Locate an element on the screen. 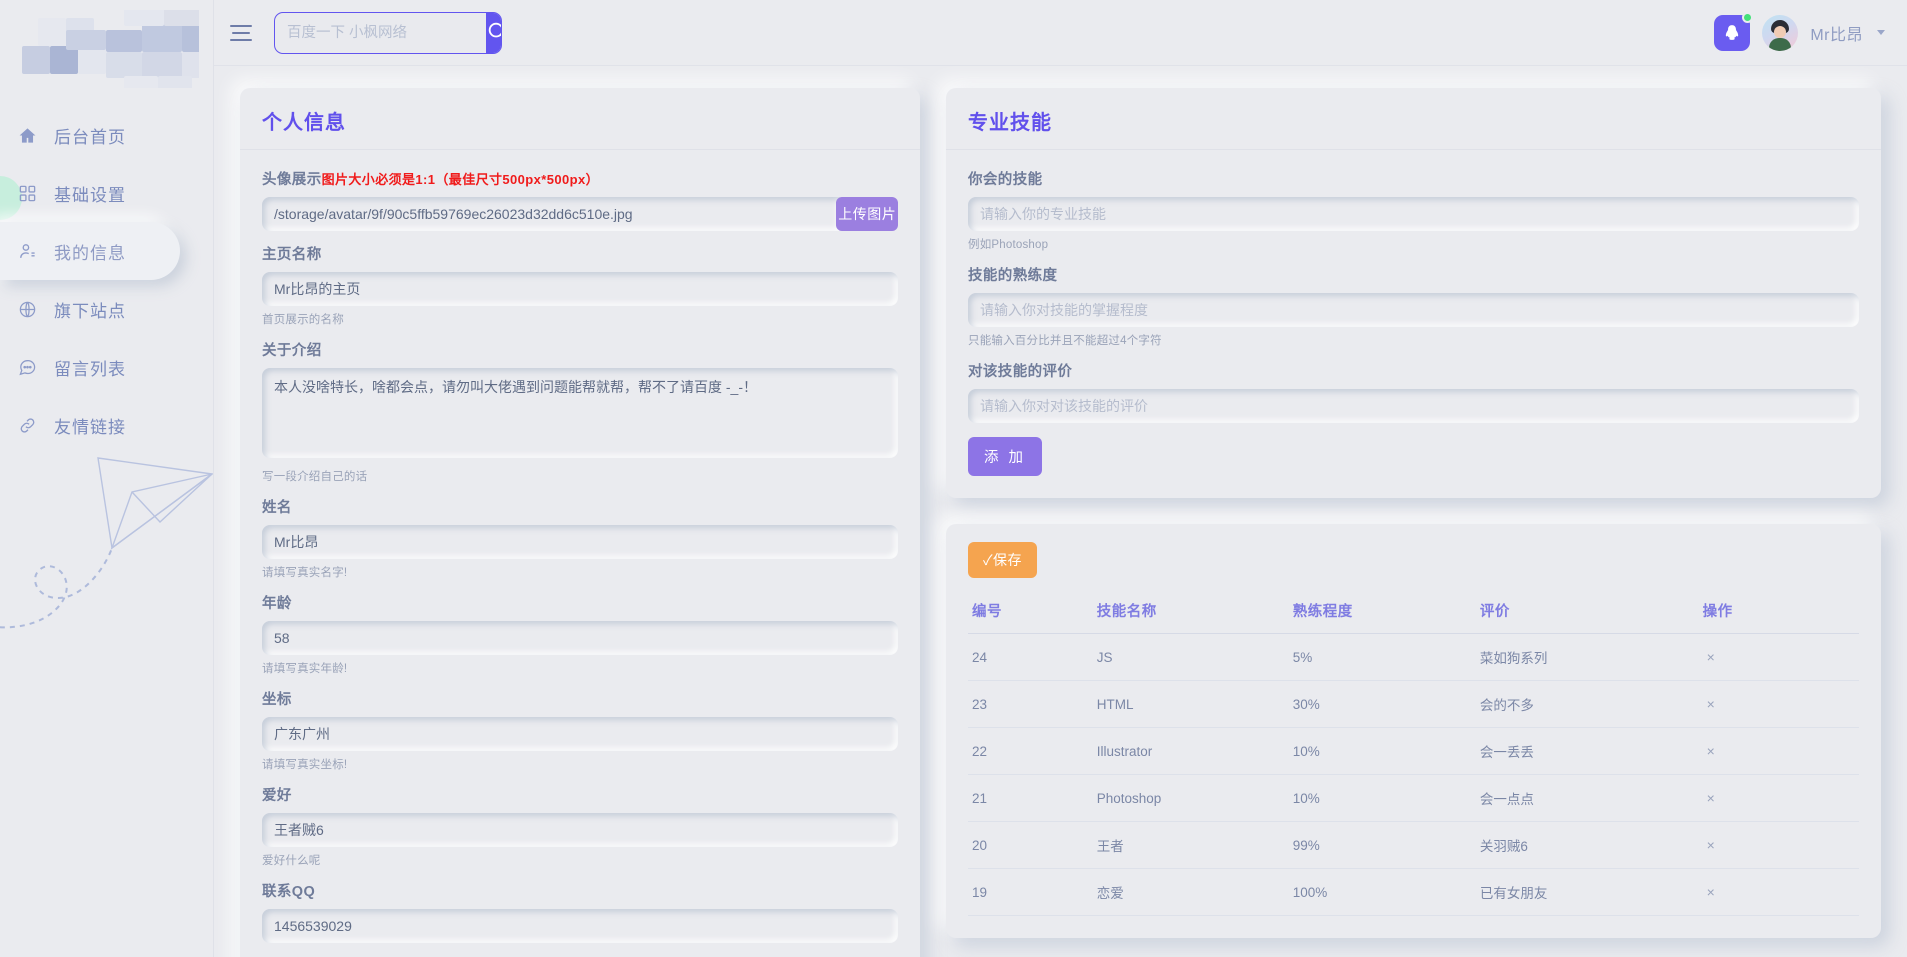 The height and width of the screenshot is (957, 1907). search-input is located at coordinates (380, 32).